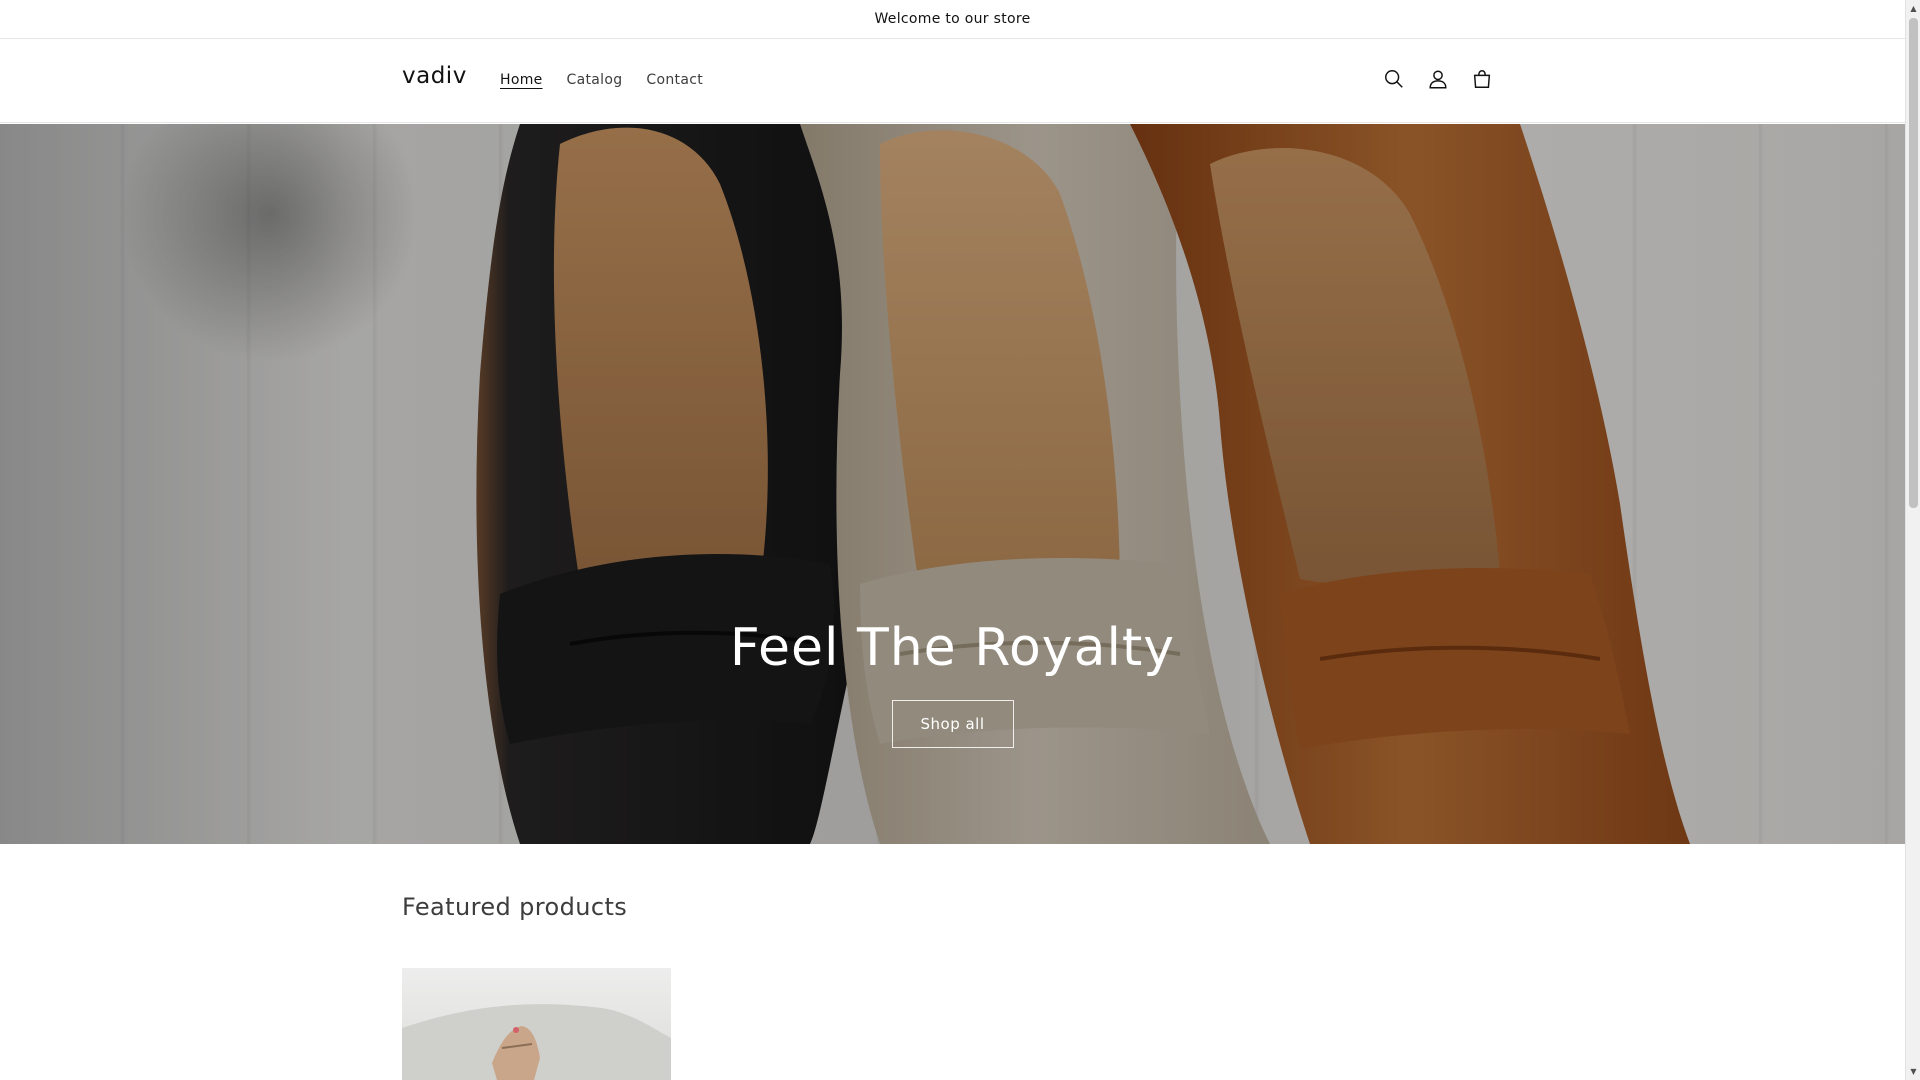 This screenshot has height=1080, width=1920. I want to click on product-card, so click(536, 1024).